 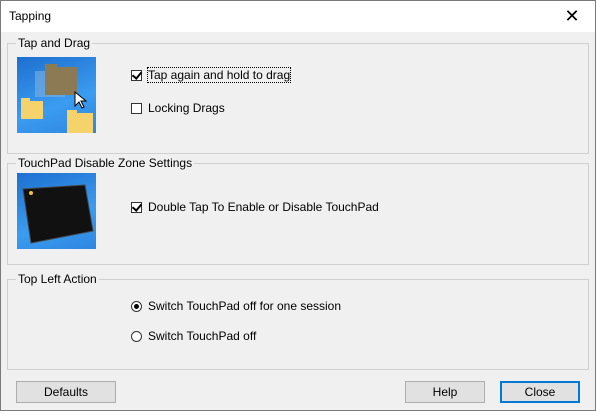 I want to click on locking-drags-option: Locking Drags, so click(x=178, y=108).